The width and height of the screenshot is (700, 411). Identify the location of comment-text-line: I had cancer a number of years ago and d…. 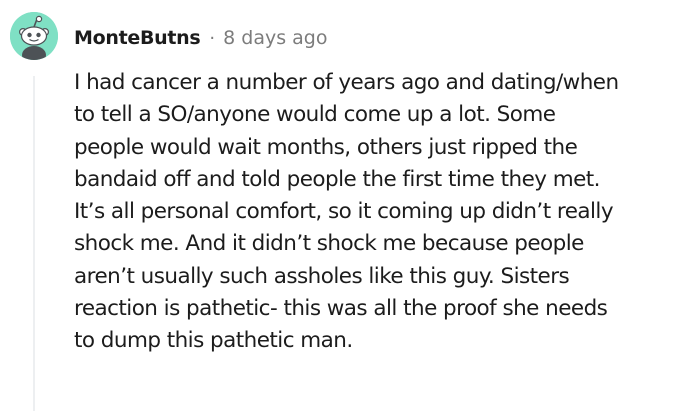
(346, 82).